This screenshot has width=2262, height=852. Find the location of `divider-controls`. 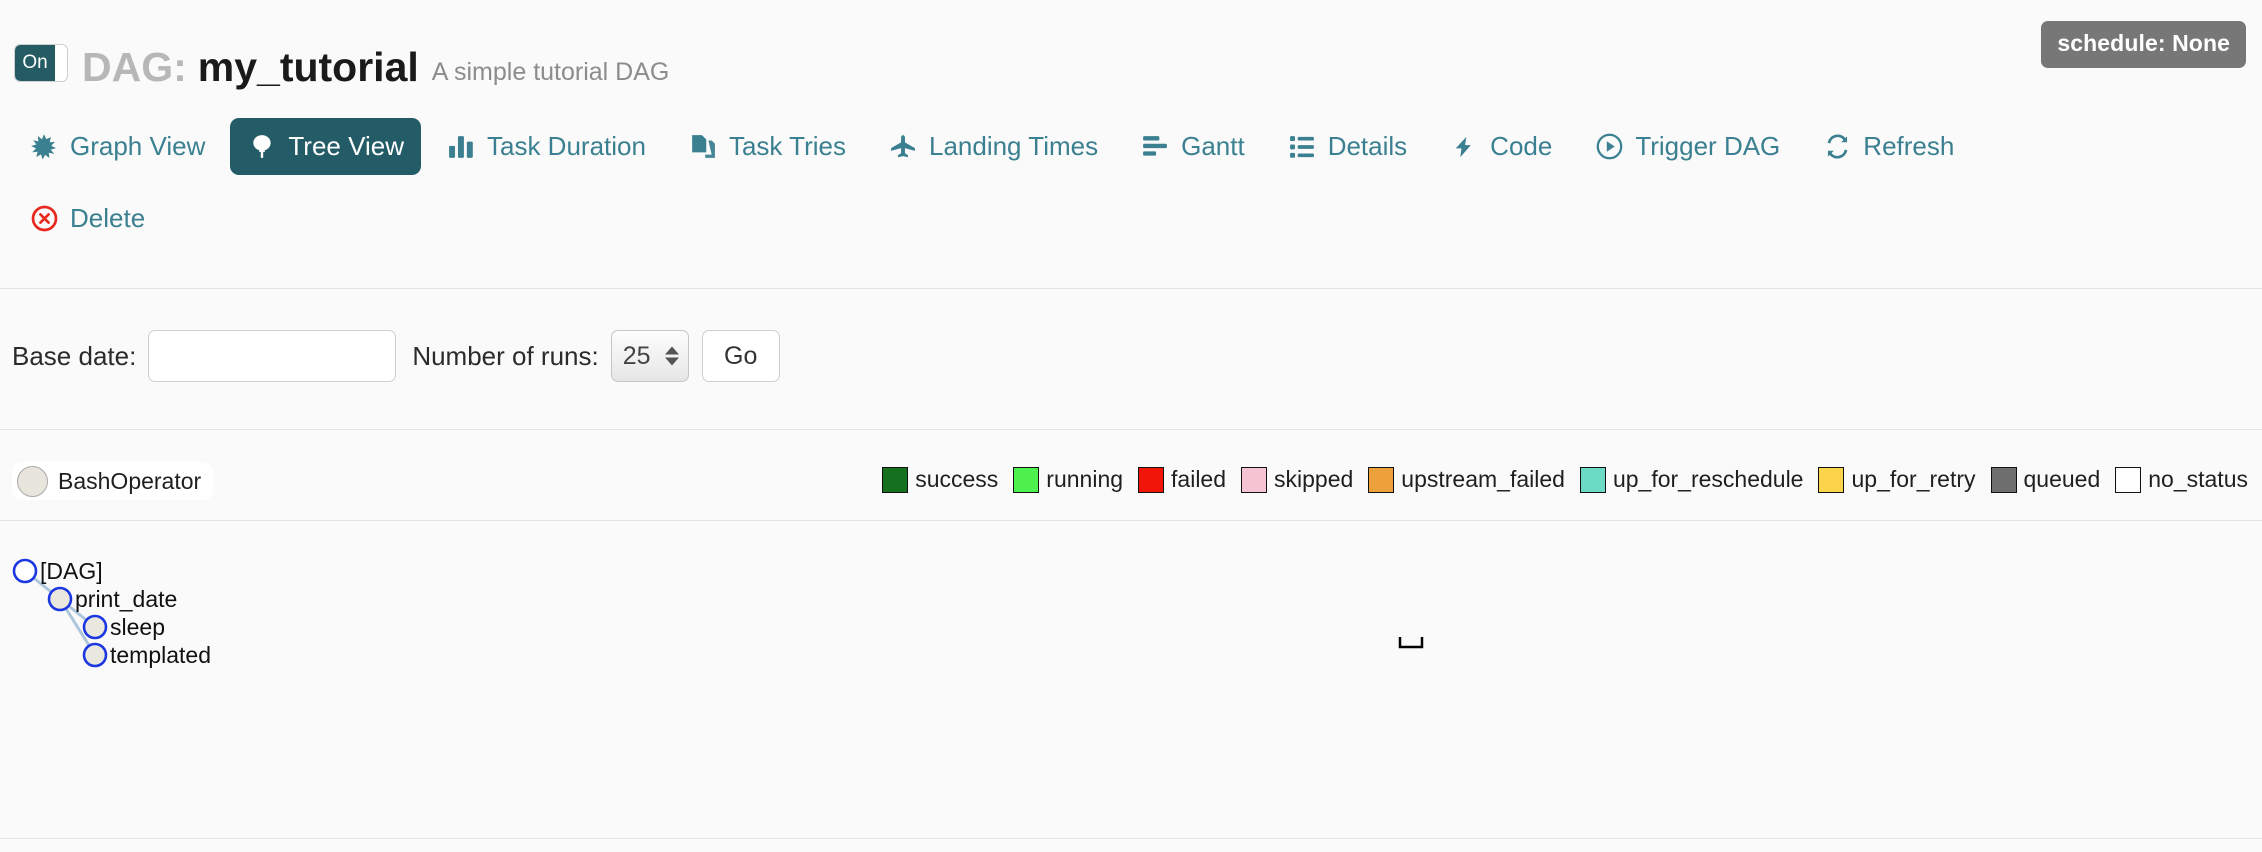

divider-controls is located at coordinates (1131, 429).